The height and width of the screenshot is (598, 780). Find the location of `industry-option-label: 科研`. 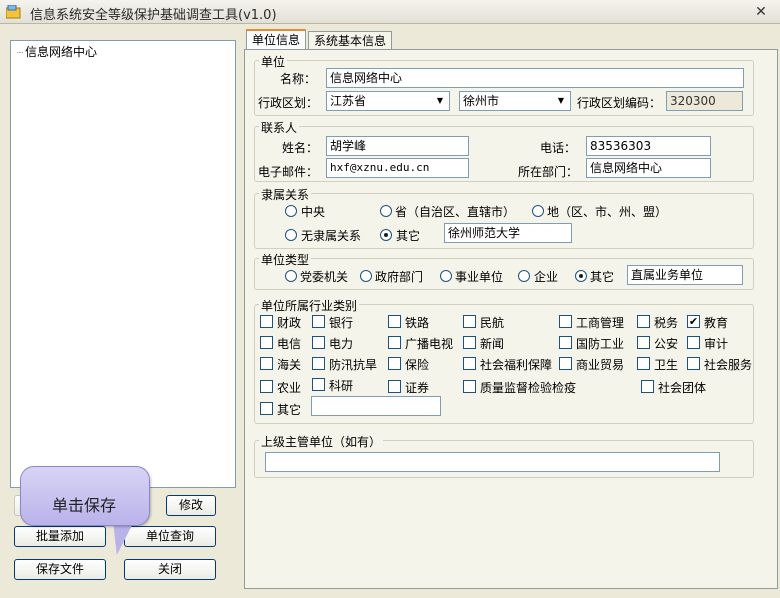

industry-option-label: 科研 is located at coordinates (341, 386).